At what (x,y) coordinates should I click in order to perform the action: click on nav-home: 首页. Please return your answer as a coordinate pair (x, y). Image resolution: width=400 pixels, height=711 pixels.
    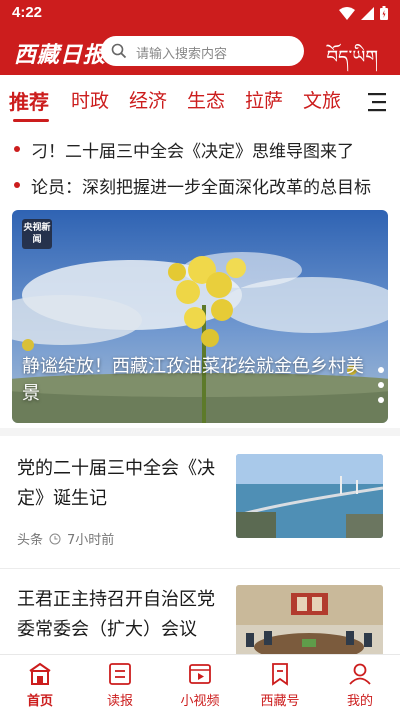
    Looking at the image, I should click on (40, 683).